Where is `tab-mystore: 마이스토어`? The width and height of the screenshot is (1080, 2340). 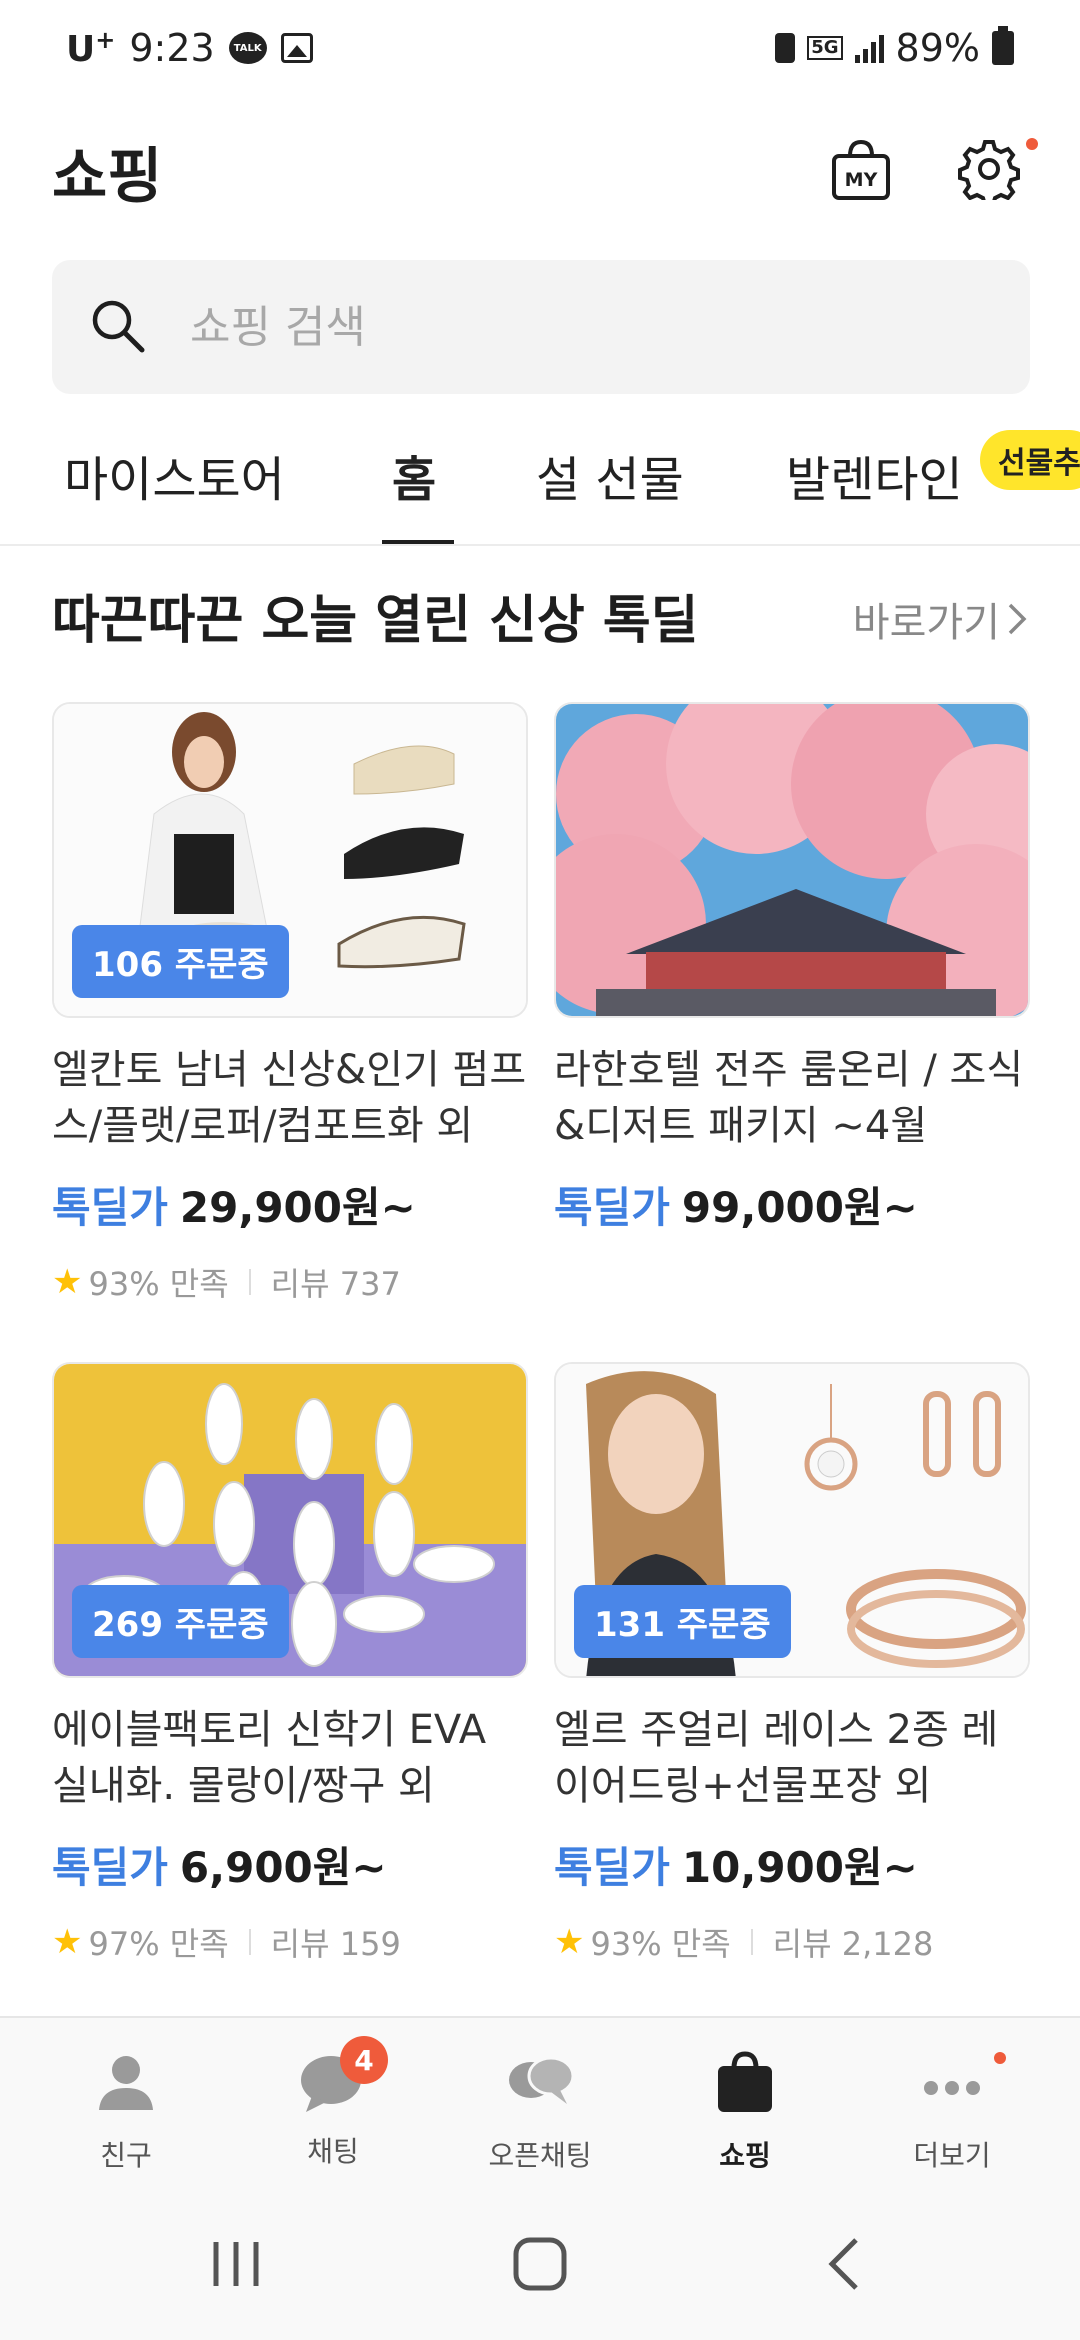 tab-mystore: 마이스토어 is located at coordinates (174, 475).